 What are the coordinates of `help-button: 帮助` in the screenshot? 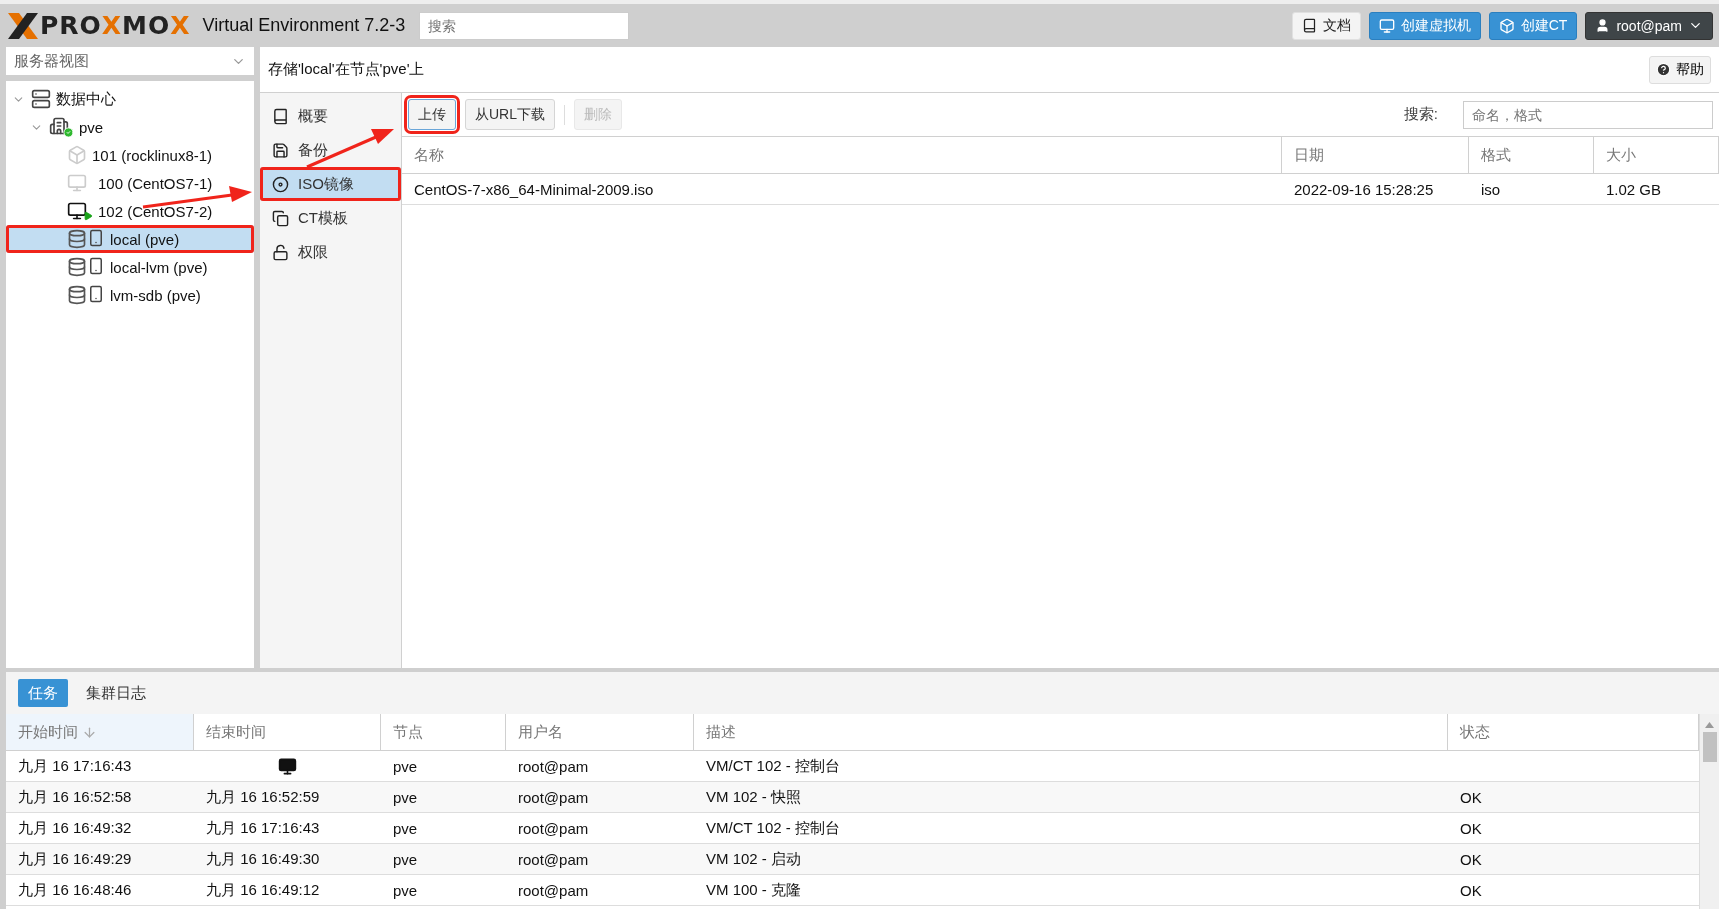 It's located at (1680, 69).